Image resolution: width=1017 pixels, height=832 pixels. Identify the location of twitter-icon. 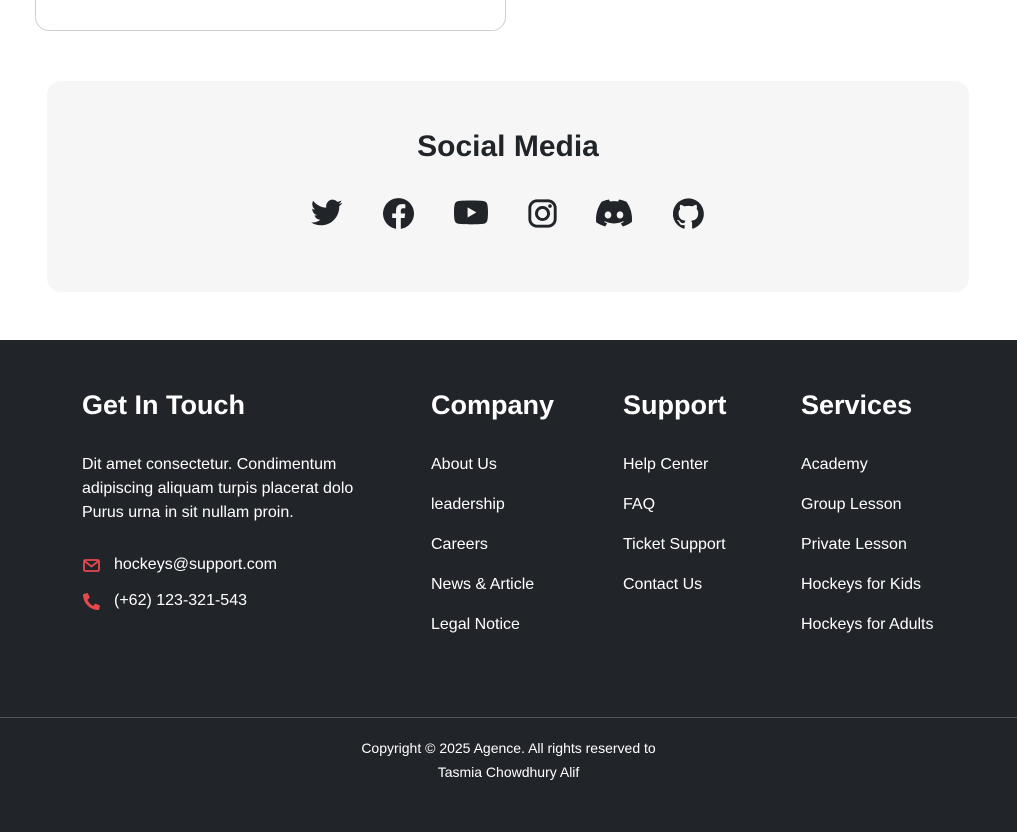
(327, 213).